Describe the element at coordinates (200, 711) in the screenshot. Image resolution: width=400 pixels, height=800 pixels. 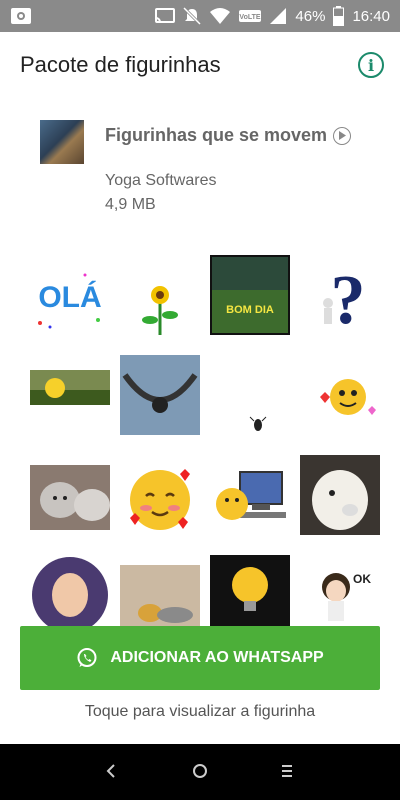
I see `tap-hint: Toque para visualizar a figurinha` at that location.